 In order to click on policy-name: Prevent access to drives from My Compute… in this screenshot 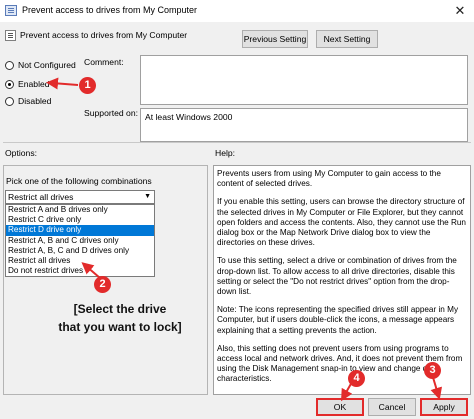, I will do `click(104, 35)`.